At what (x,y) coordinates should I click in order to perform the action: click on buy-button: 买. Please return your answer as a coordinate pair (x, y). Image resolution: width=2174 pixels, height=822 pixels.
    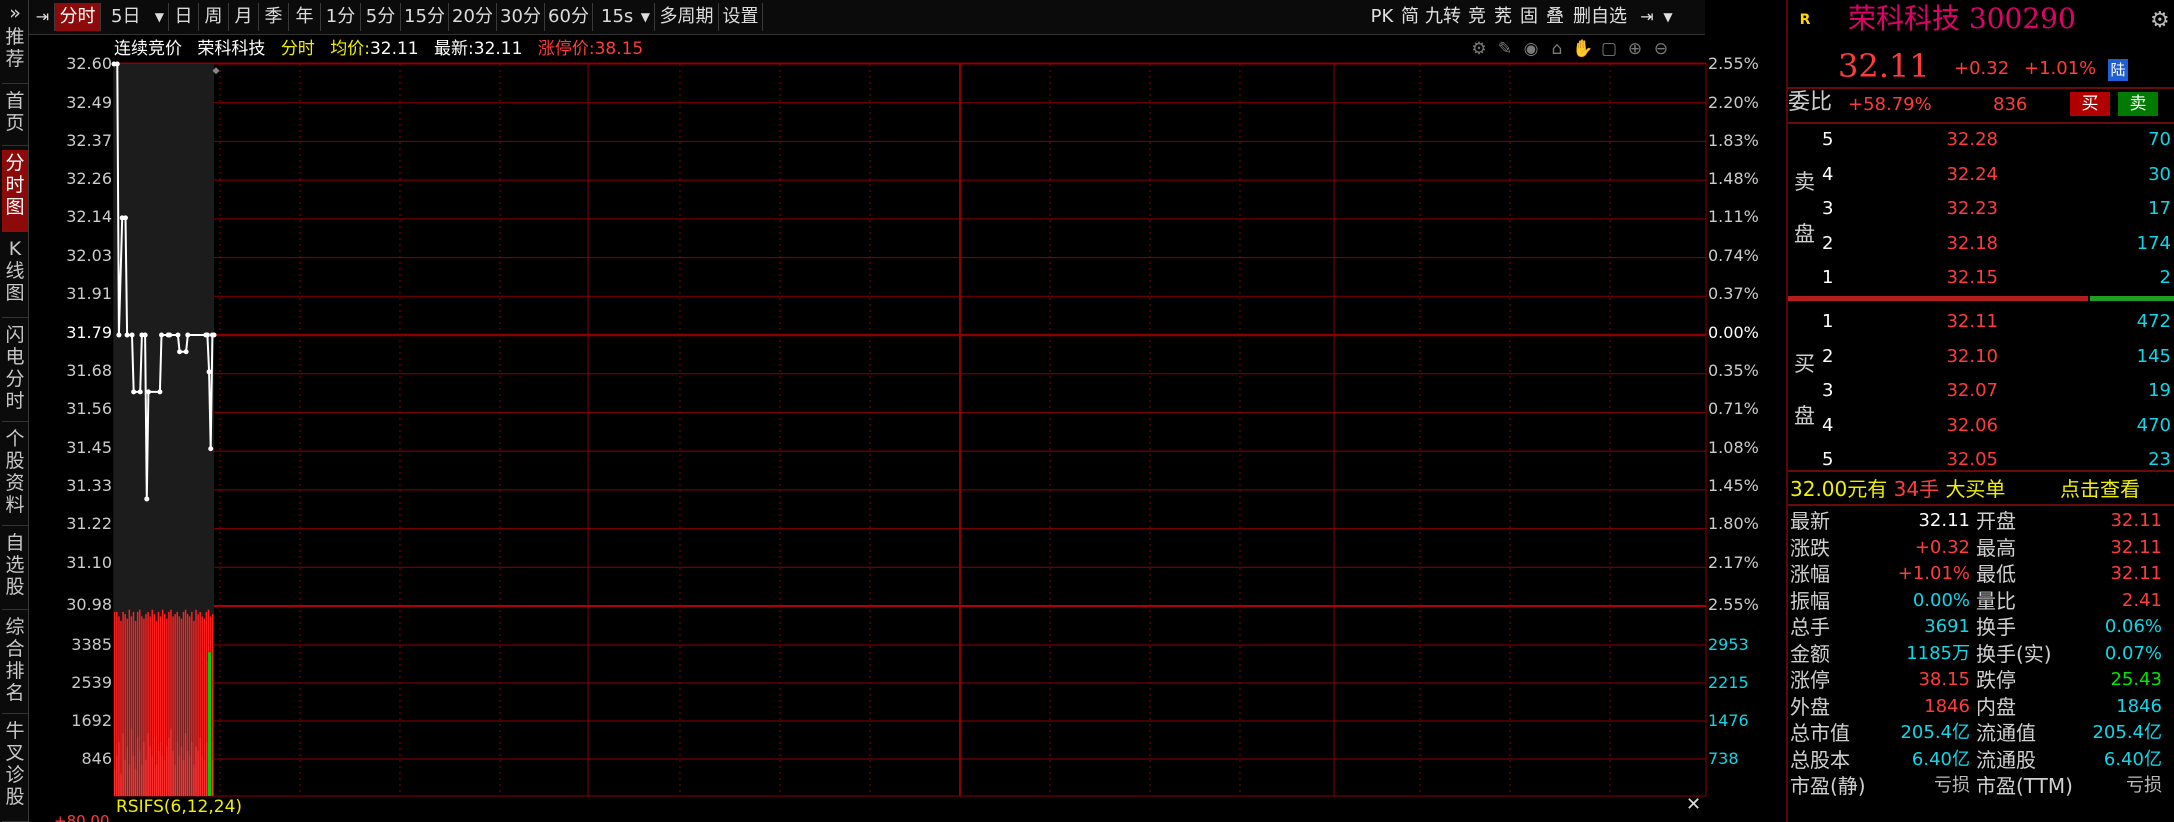
    Looking at the image, I should click on (2090, 104).